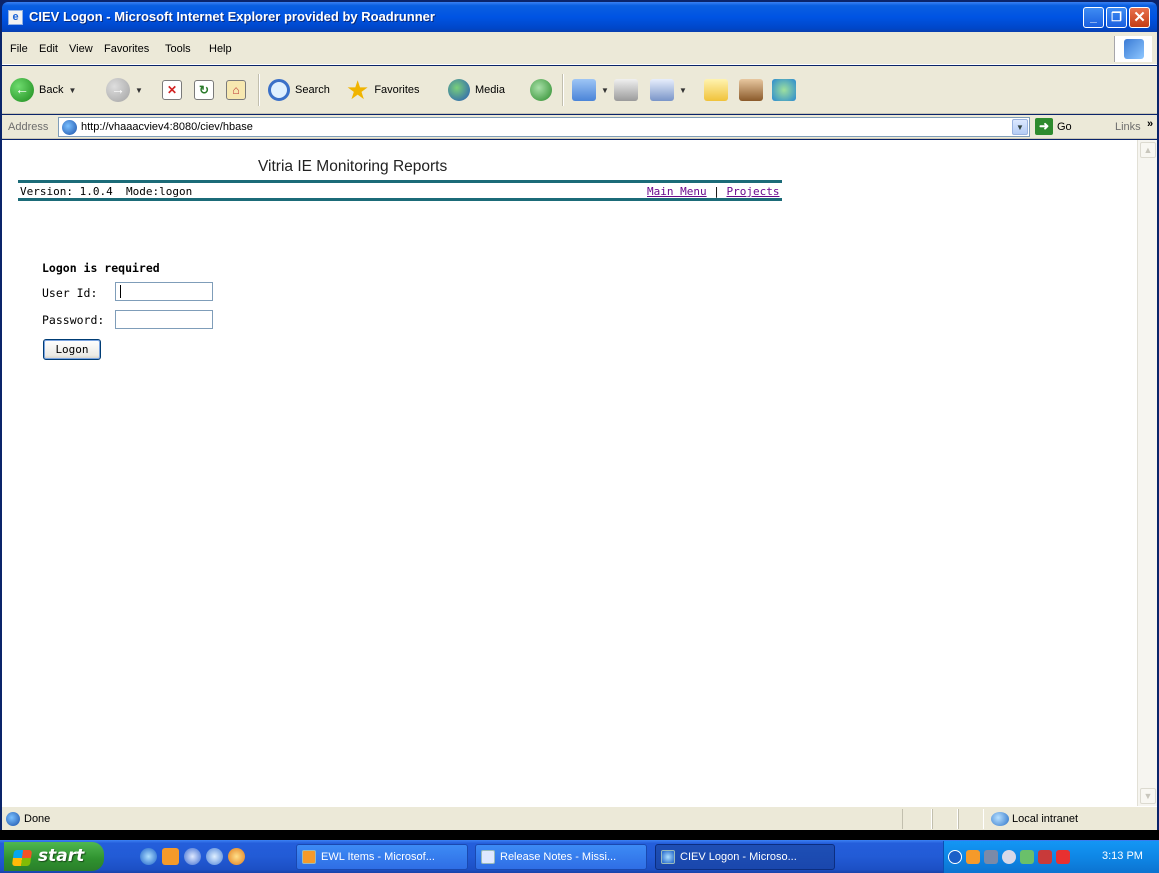 The width and height of the screenshot is (1159, 873). What do you see at coordinates (353, 166) in the screenshot?
I see `page-title: Vitria IE Monitoring Reports` at bounding box center [353, 166].